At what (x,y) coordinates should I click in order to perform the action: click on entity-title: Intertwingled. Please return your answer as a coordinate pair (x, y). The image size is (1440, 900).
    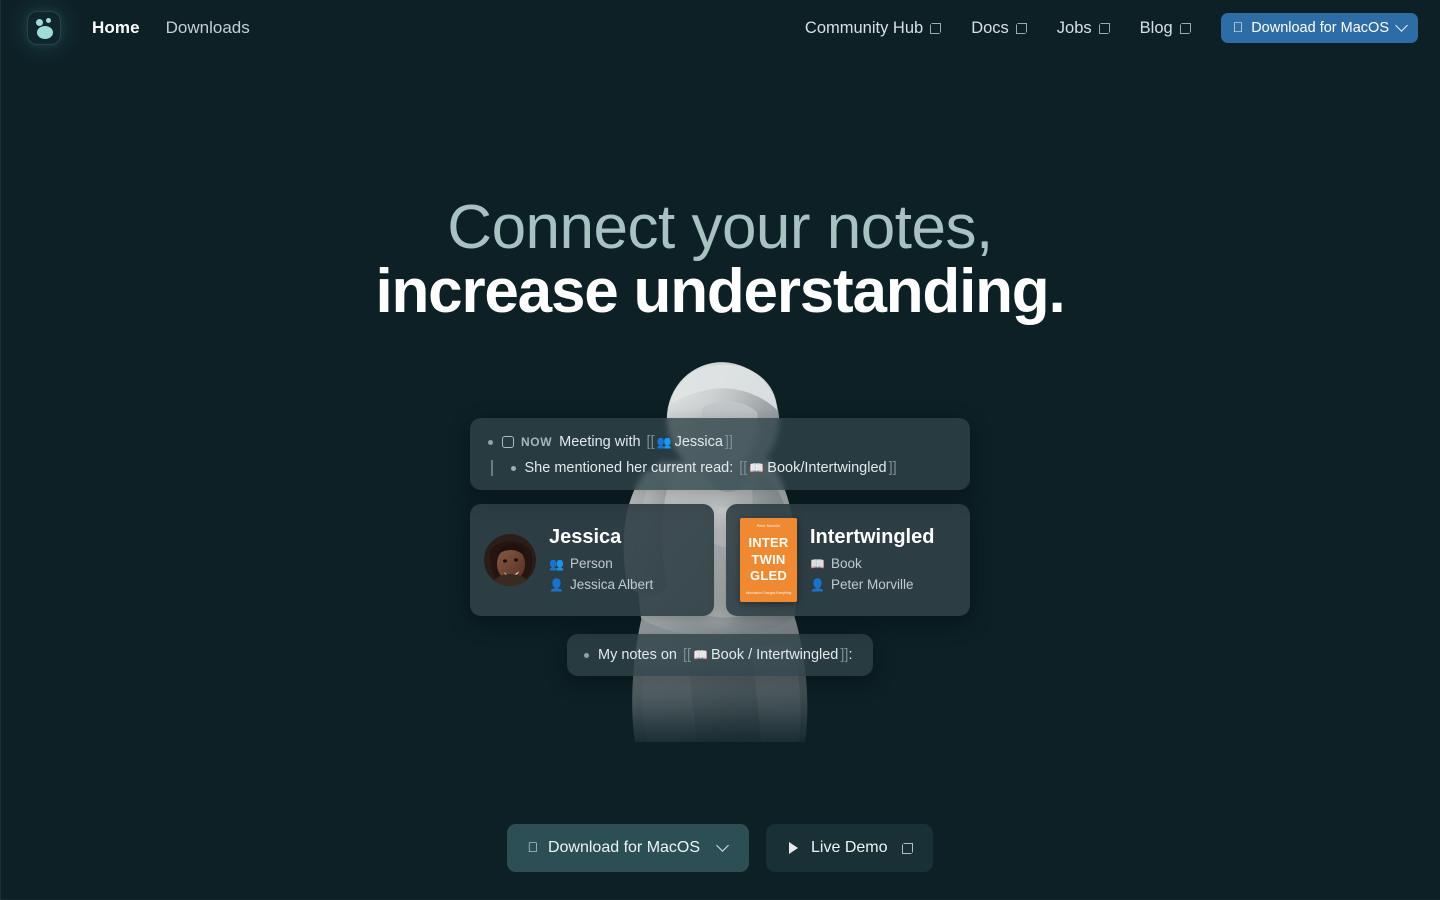
    Looking at the image, I should click on (872, 536).